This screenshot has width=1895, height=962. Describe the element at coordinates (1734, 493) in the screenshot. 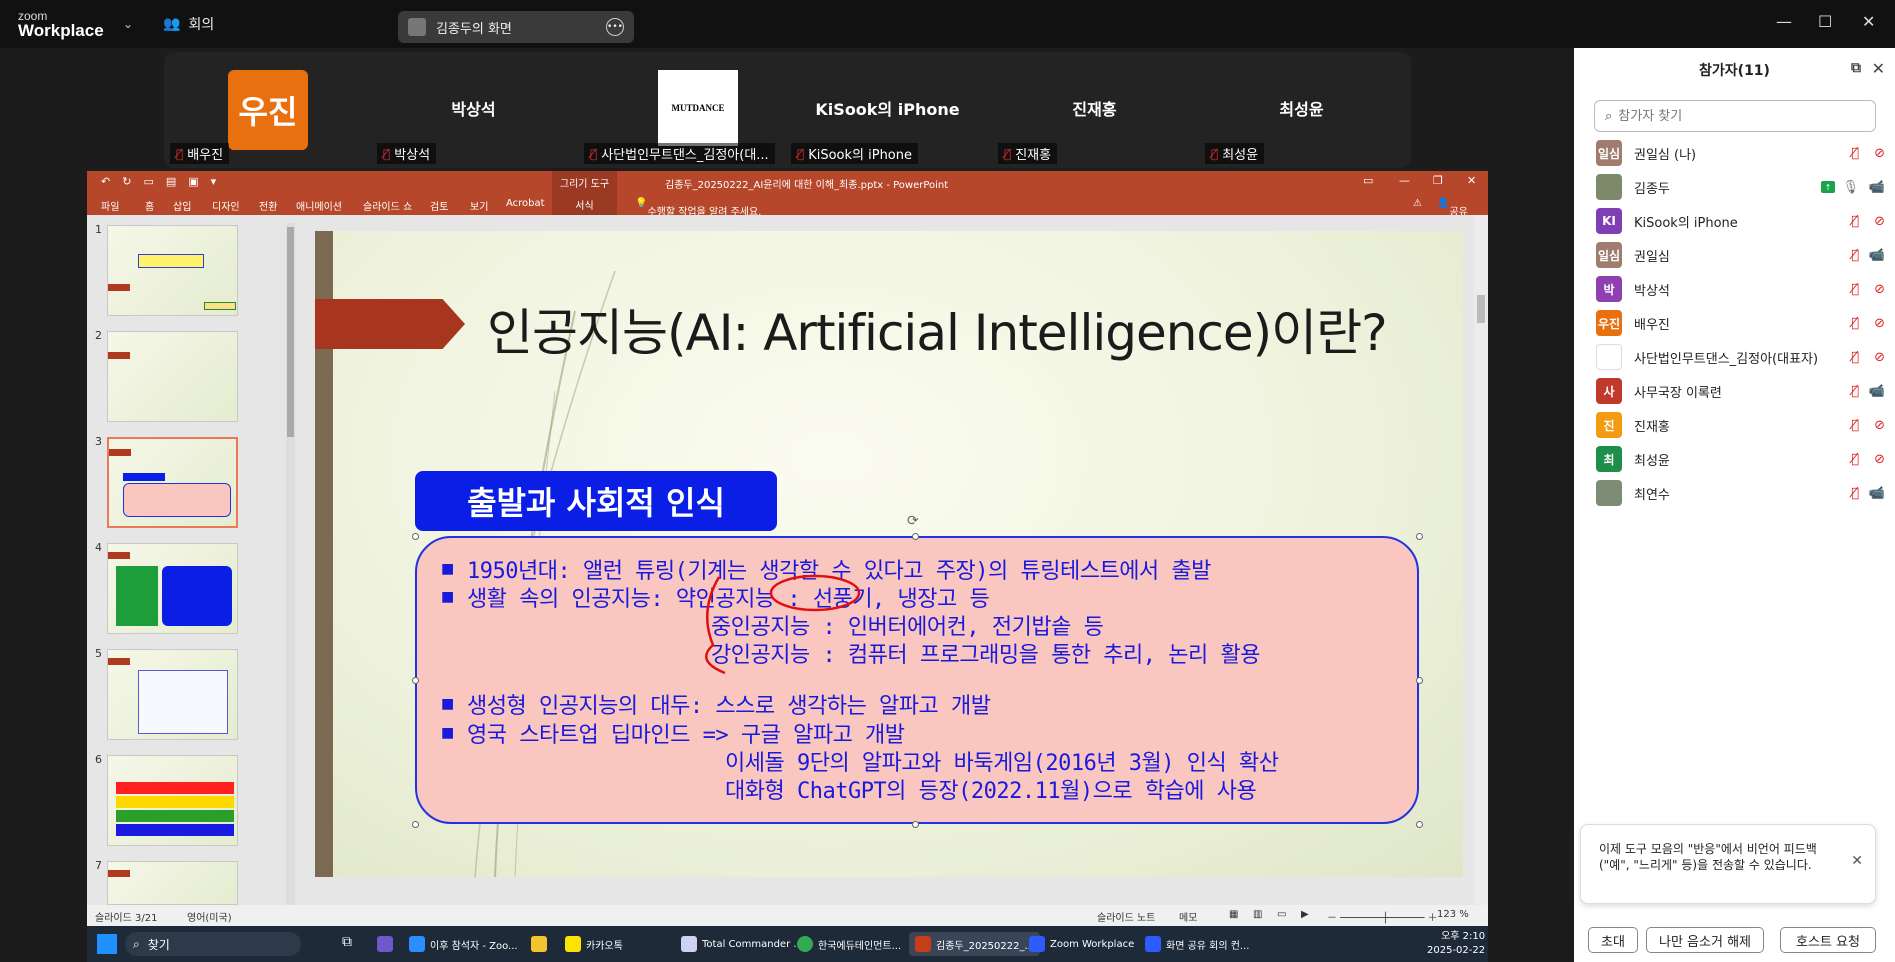

I see `participant-row: 최연수 🎙̸ 📹` at that location.